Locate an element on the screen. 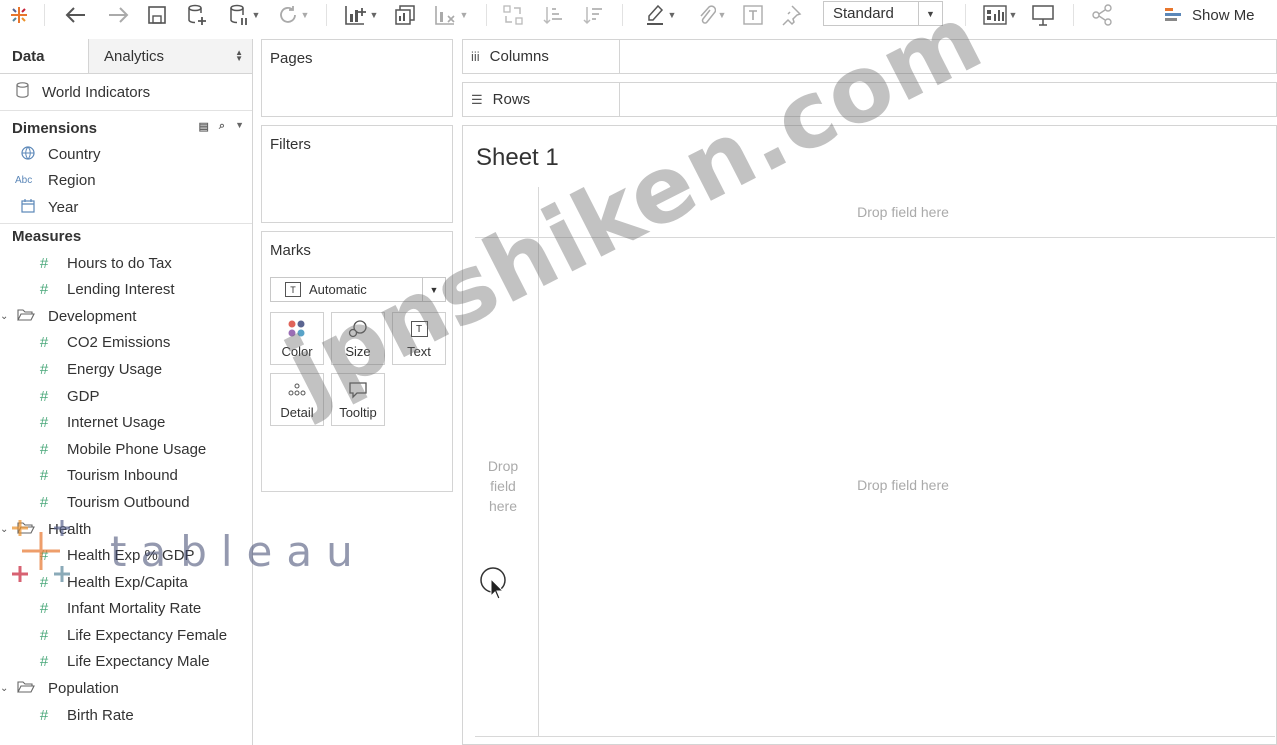 The image size is (1277, 745). field-label: GDP is located at coordinates (83, 396).